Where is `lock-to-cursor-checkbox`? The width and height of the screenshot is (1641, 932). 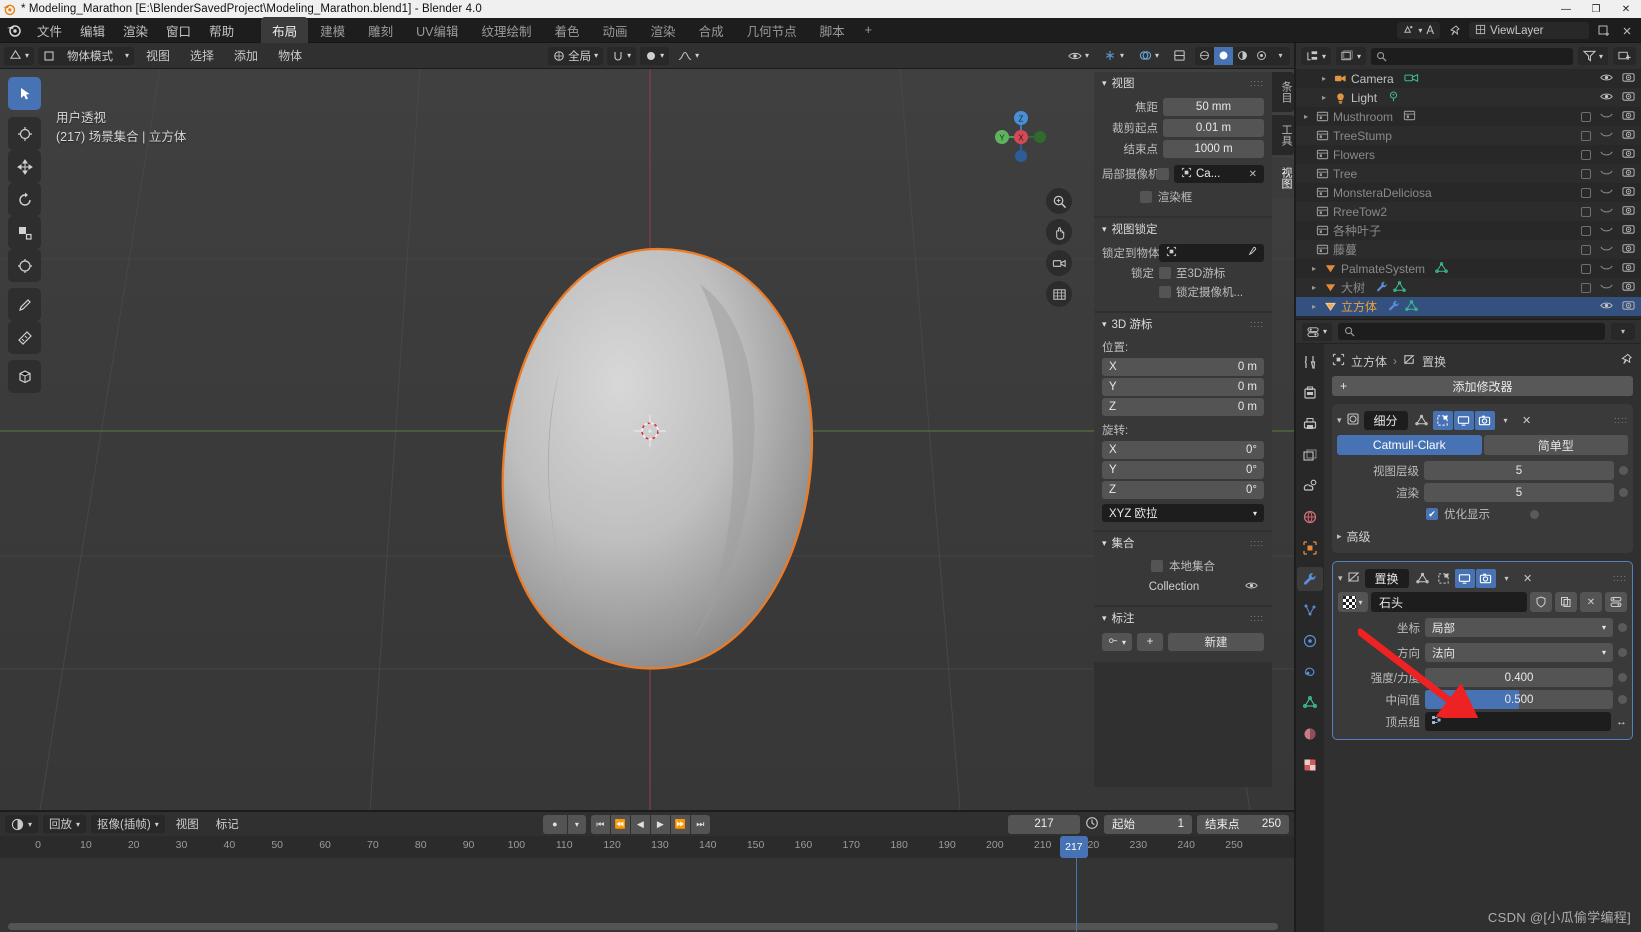
lock-to-cursor-checkbox is located at coordinates (1165, 273).